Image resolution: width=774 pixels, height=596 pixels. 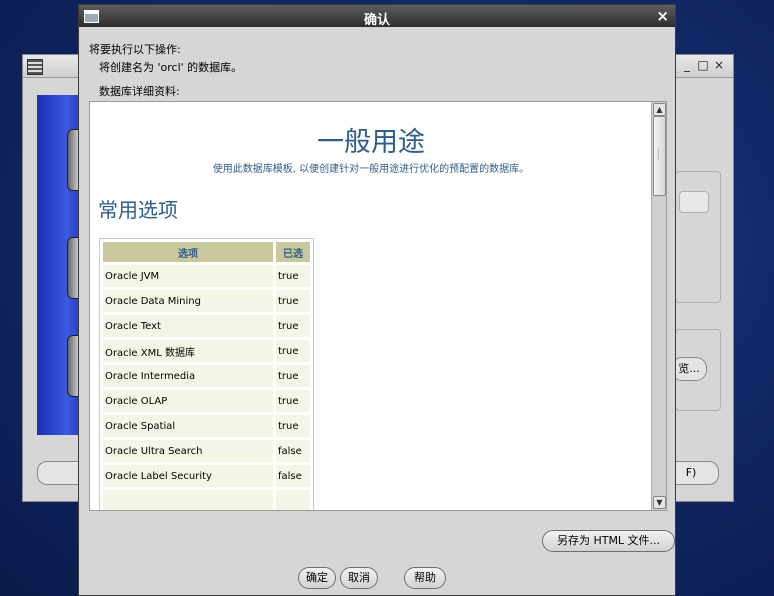 What do you see at coordinates (188, 426) in the screenshot?
I see `option-name: Oracle Spatial` at bounding box center [188, 426].